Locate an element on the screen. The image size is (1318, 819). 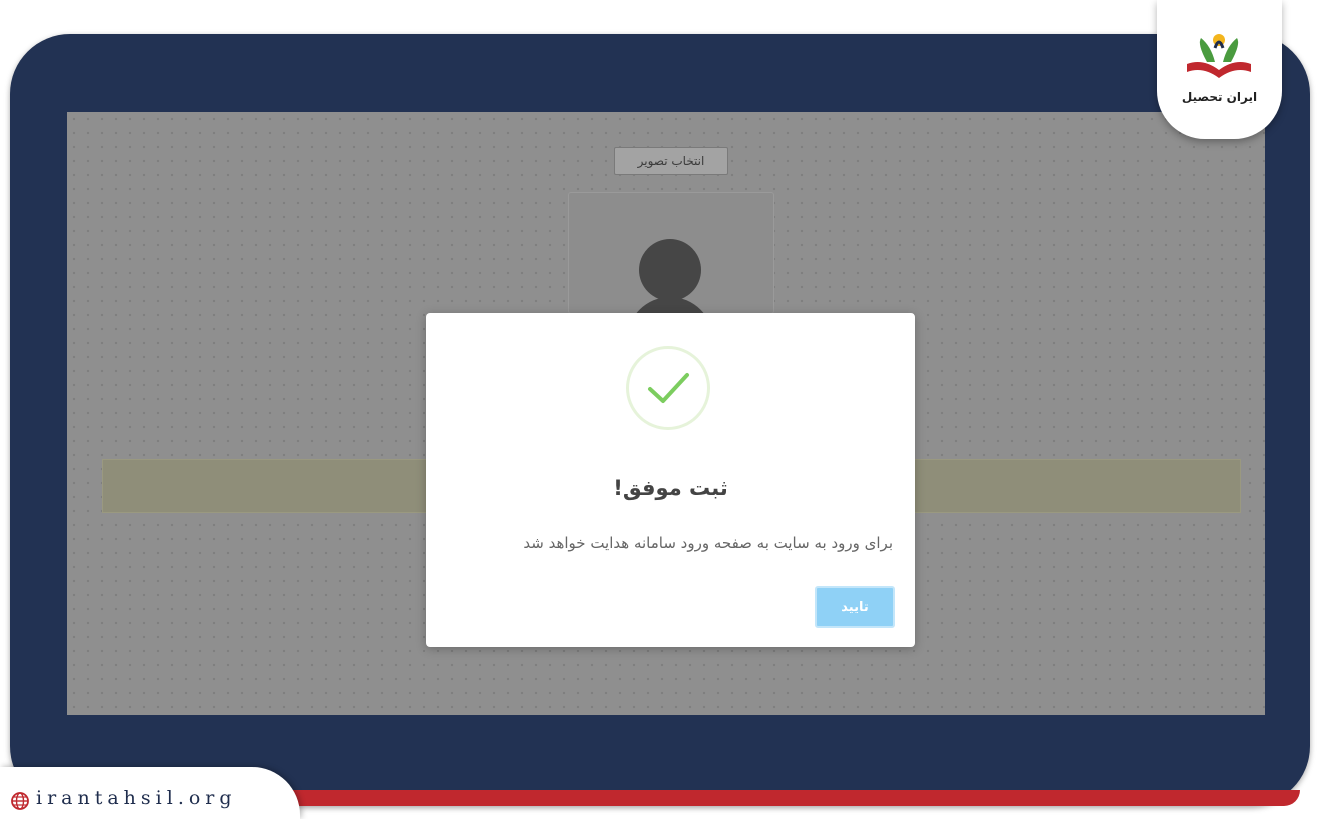
website-badge: irantahsil.org is located at coordinates (150, 793).